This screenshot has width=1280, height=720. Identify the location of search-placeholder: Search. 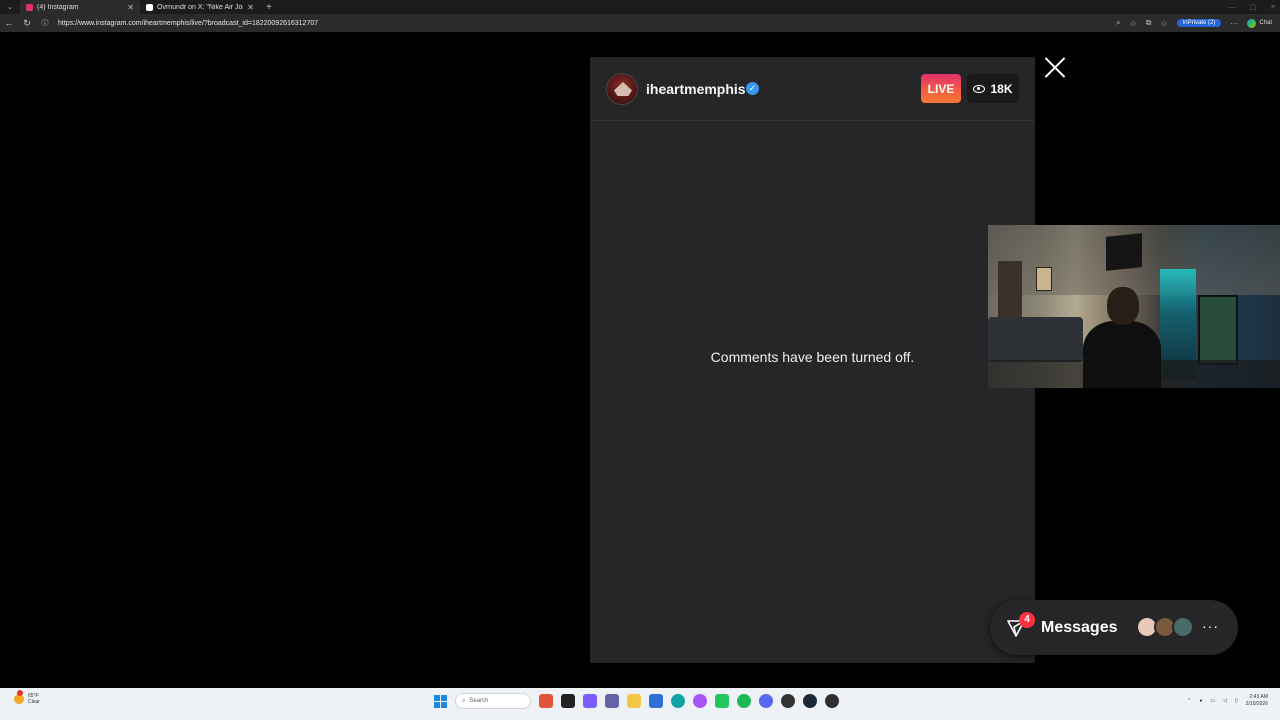
(479, 701).